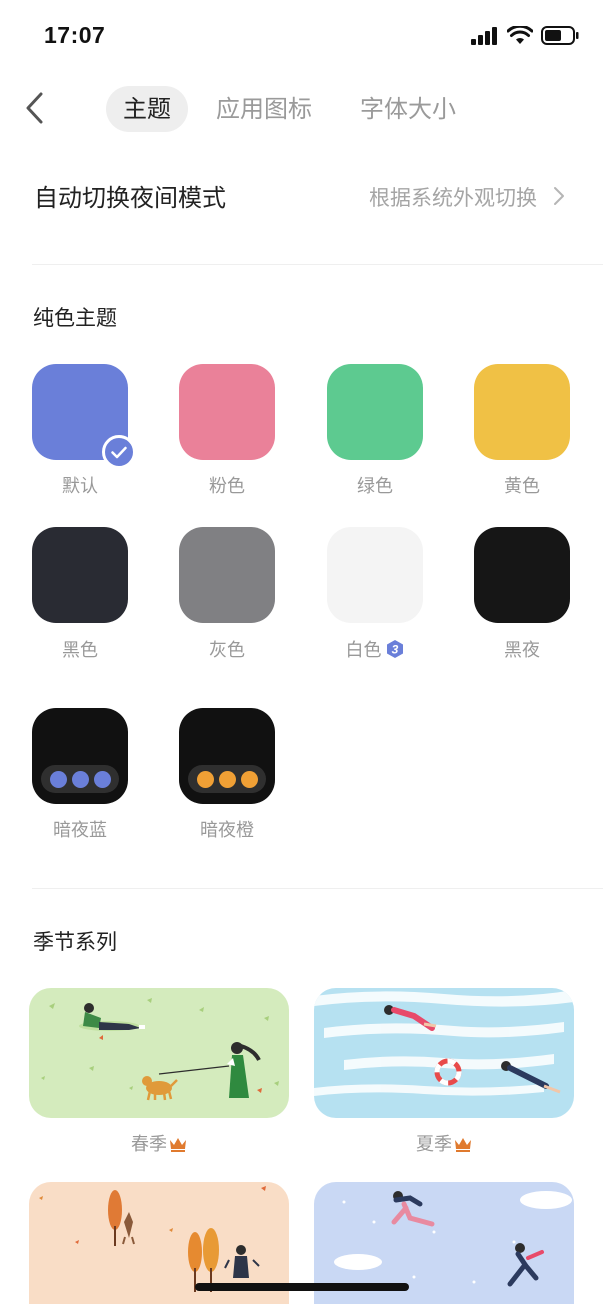 This screenshot has height=1304, width=603. What do you see at coordinates (119, 452) in the screenshot?
I see `check-icon` at bounding box center [119, 452].